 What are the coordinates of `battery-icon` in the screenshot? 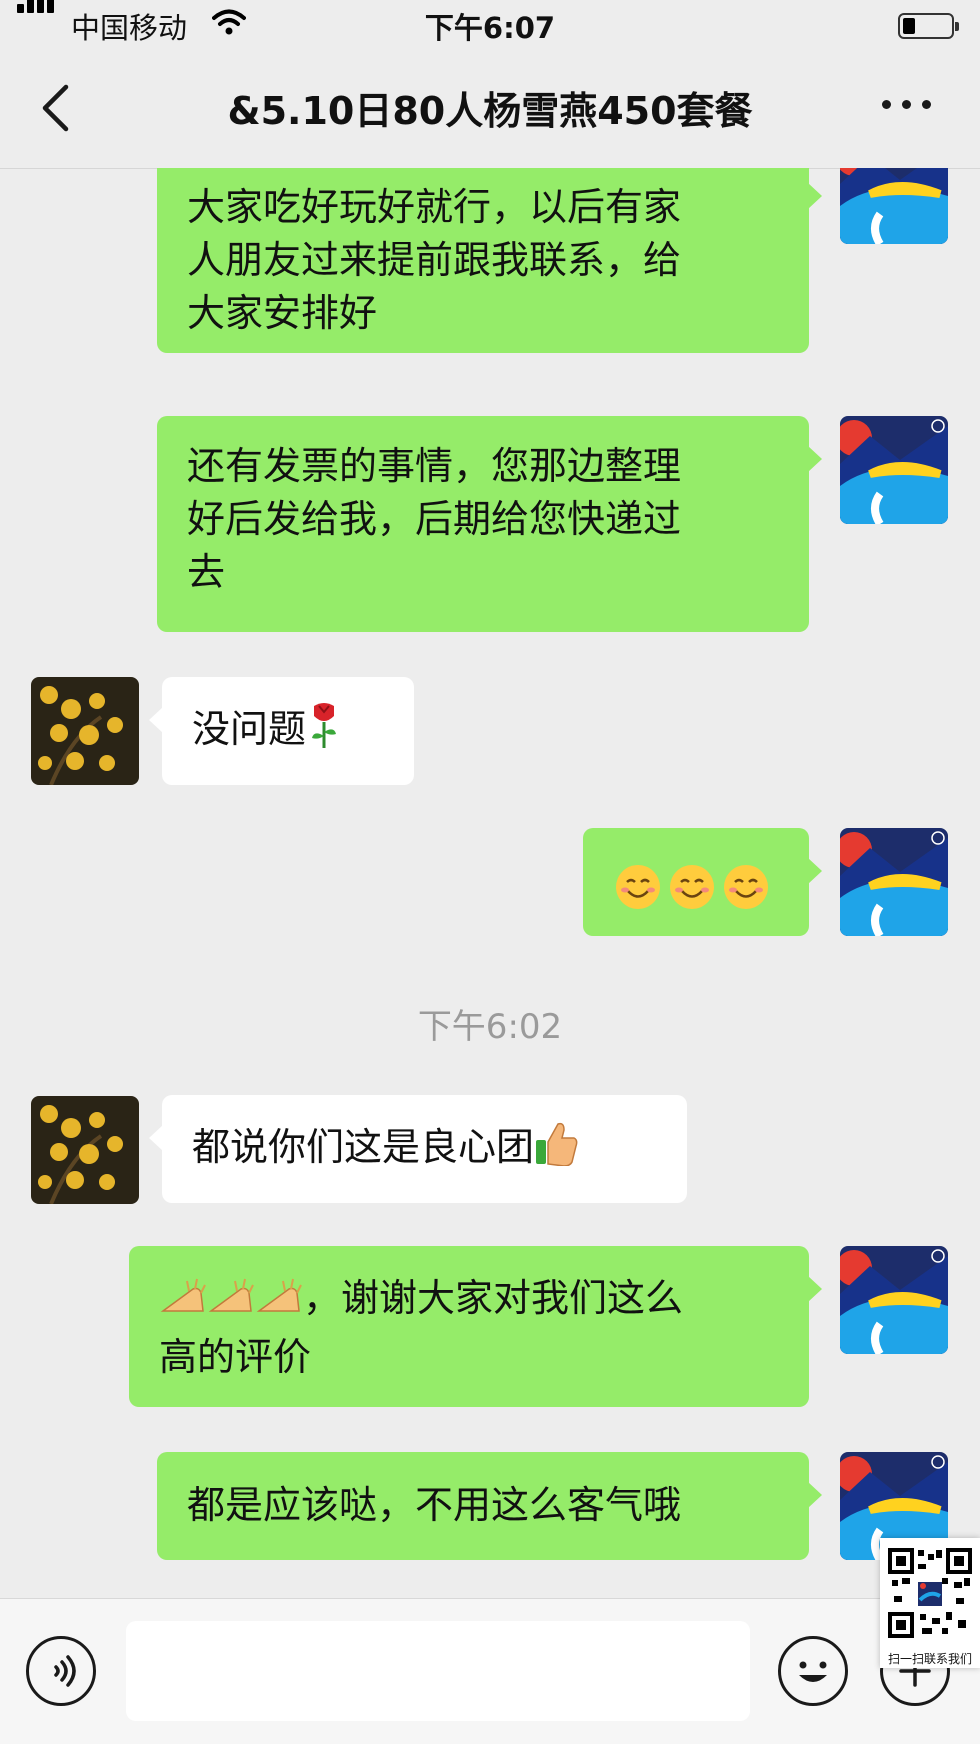 It's located at (928, 26).